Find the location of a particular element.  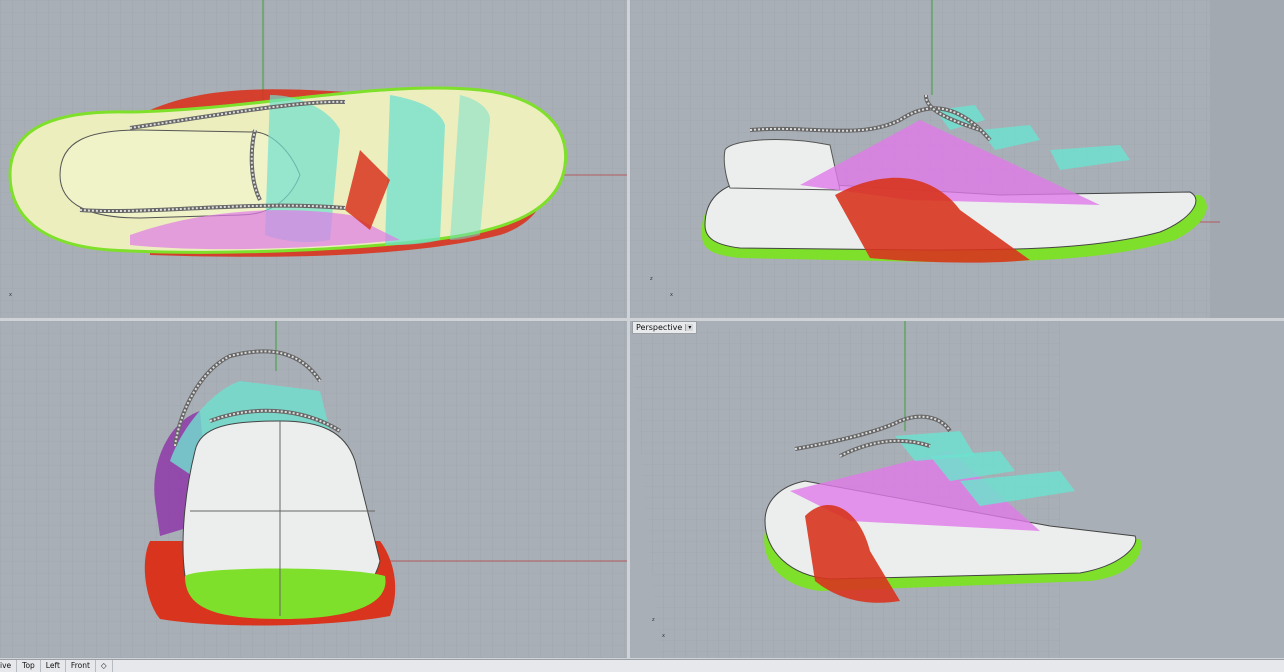

viewport-tab-bar: ive Top Left Front ◇ is located at coordinates (642, 665).